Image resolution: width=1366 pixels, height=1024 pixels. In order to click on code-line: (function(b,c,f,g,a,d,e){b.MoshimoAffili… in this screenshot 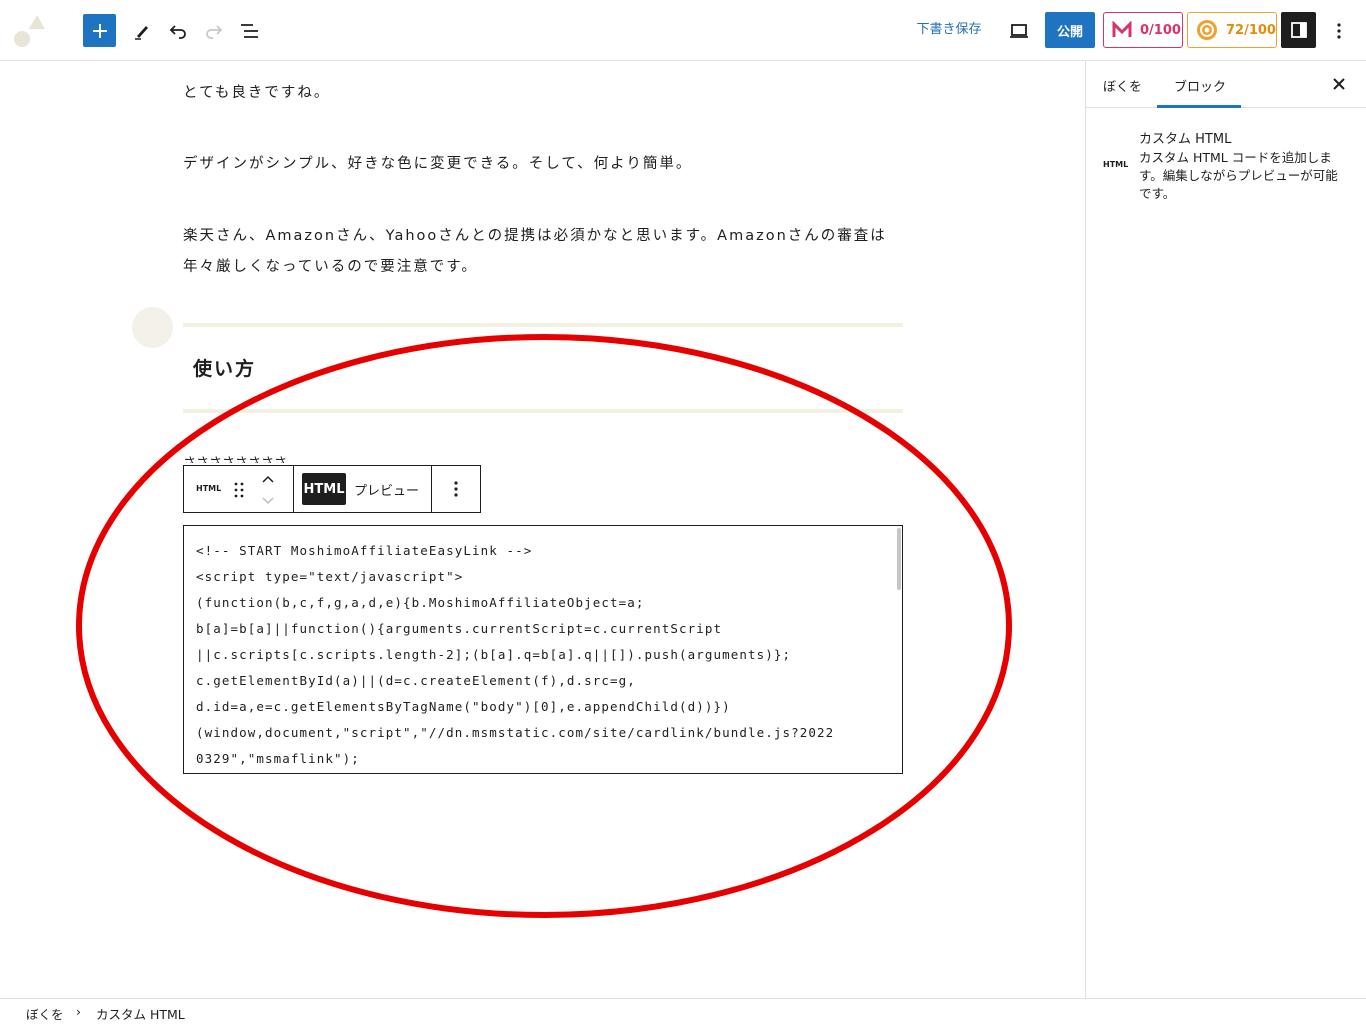, I will do `click(420, 602)`.